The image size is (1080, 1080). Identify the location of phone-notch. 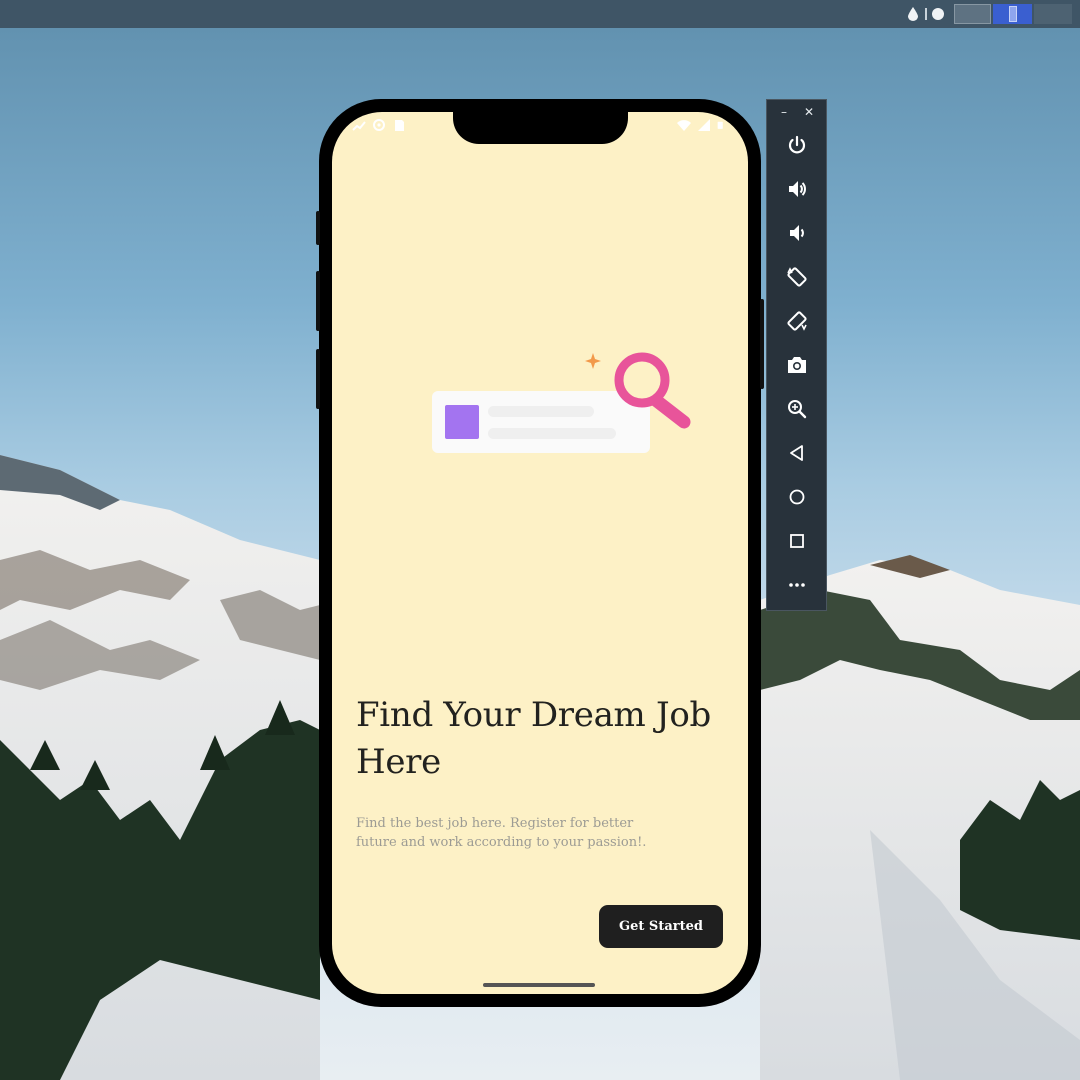
(540, 128).